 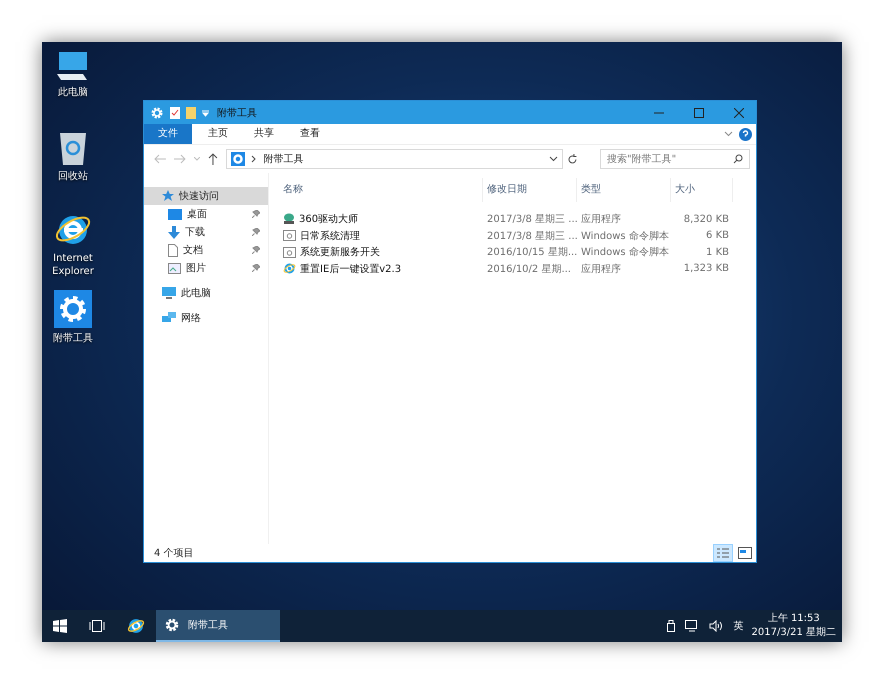 I want to click on start-icon, so click(x=60, y=626).